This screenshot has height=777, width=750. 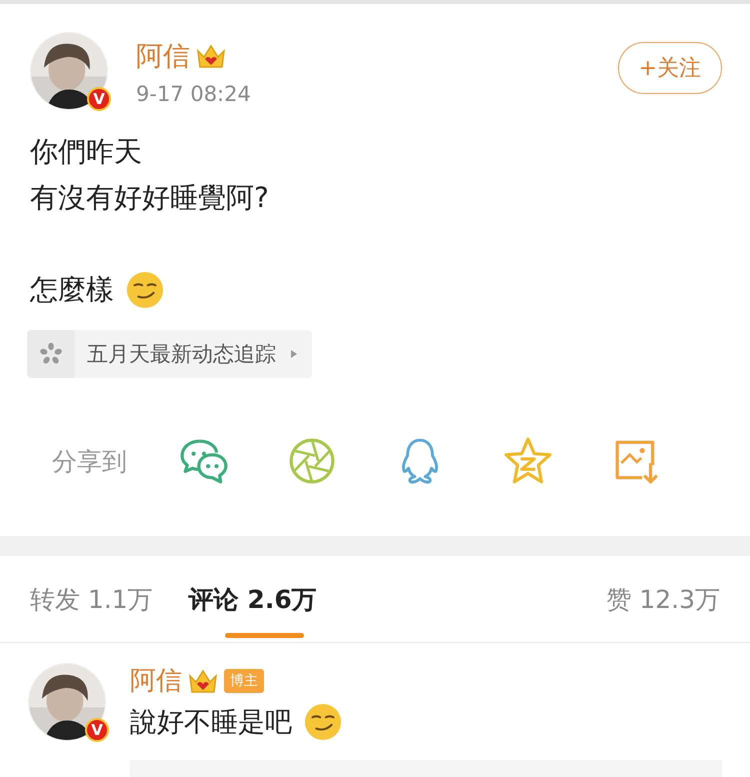 I want to click on post-text: 怎麼樣, so click(x=72, y=290).